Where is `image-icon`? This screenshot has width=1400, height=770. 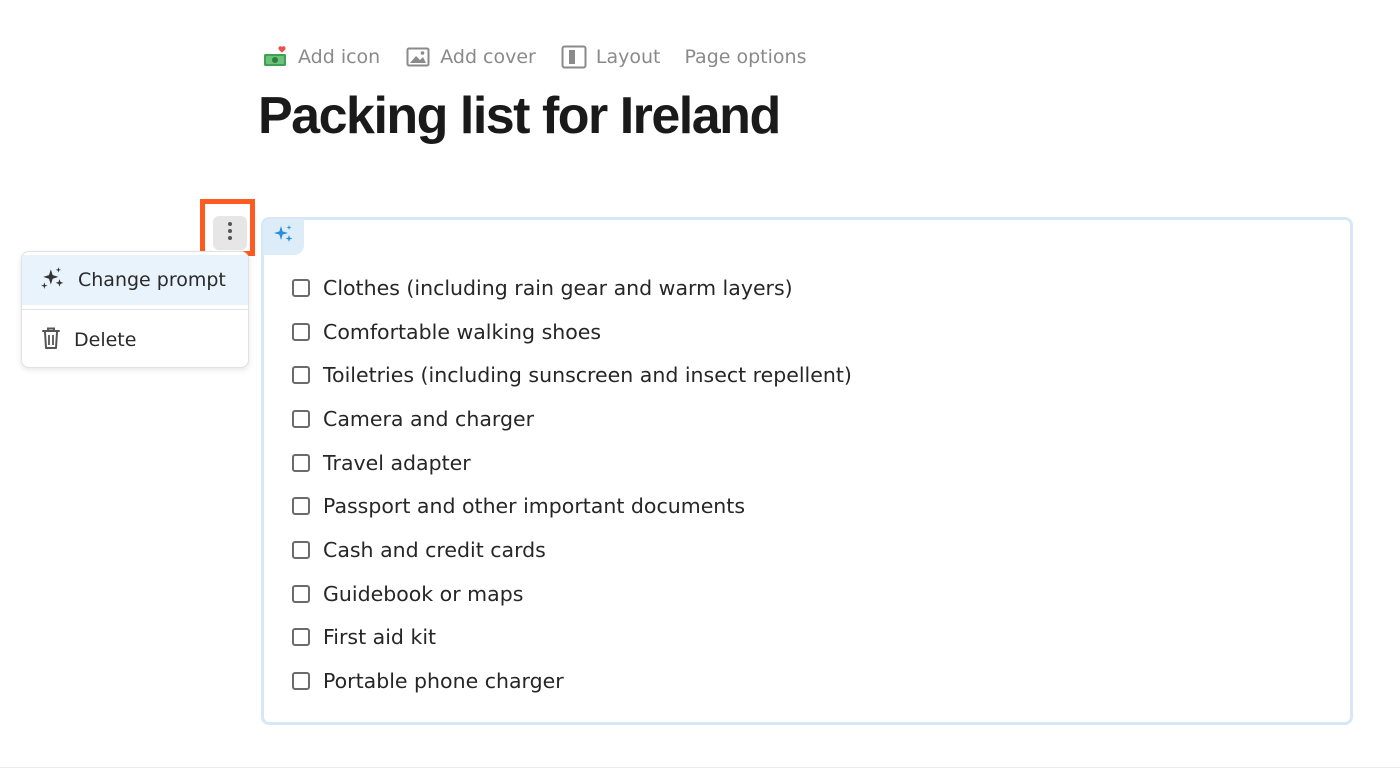
image-icon is located at coordinates (418, 57).